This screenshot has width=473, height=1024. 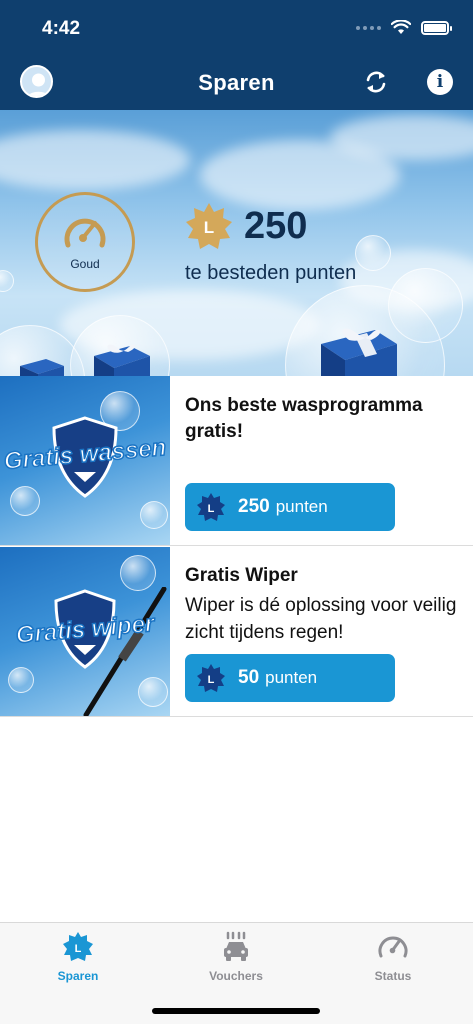 I want to click on offer-image-text: Gratis wiper, so click(x=86, y=629).